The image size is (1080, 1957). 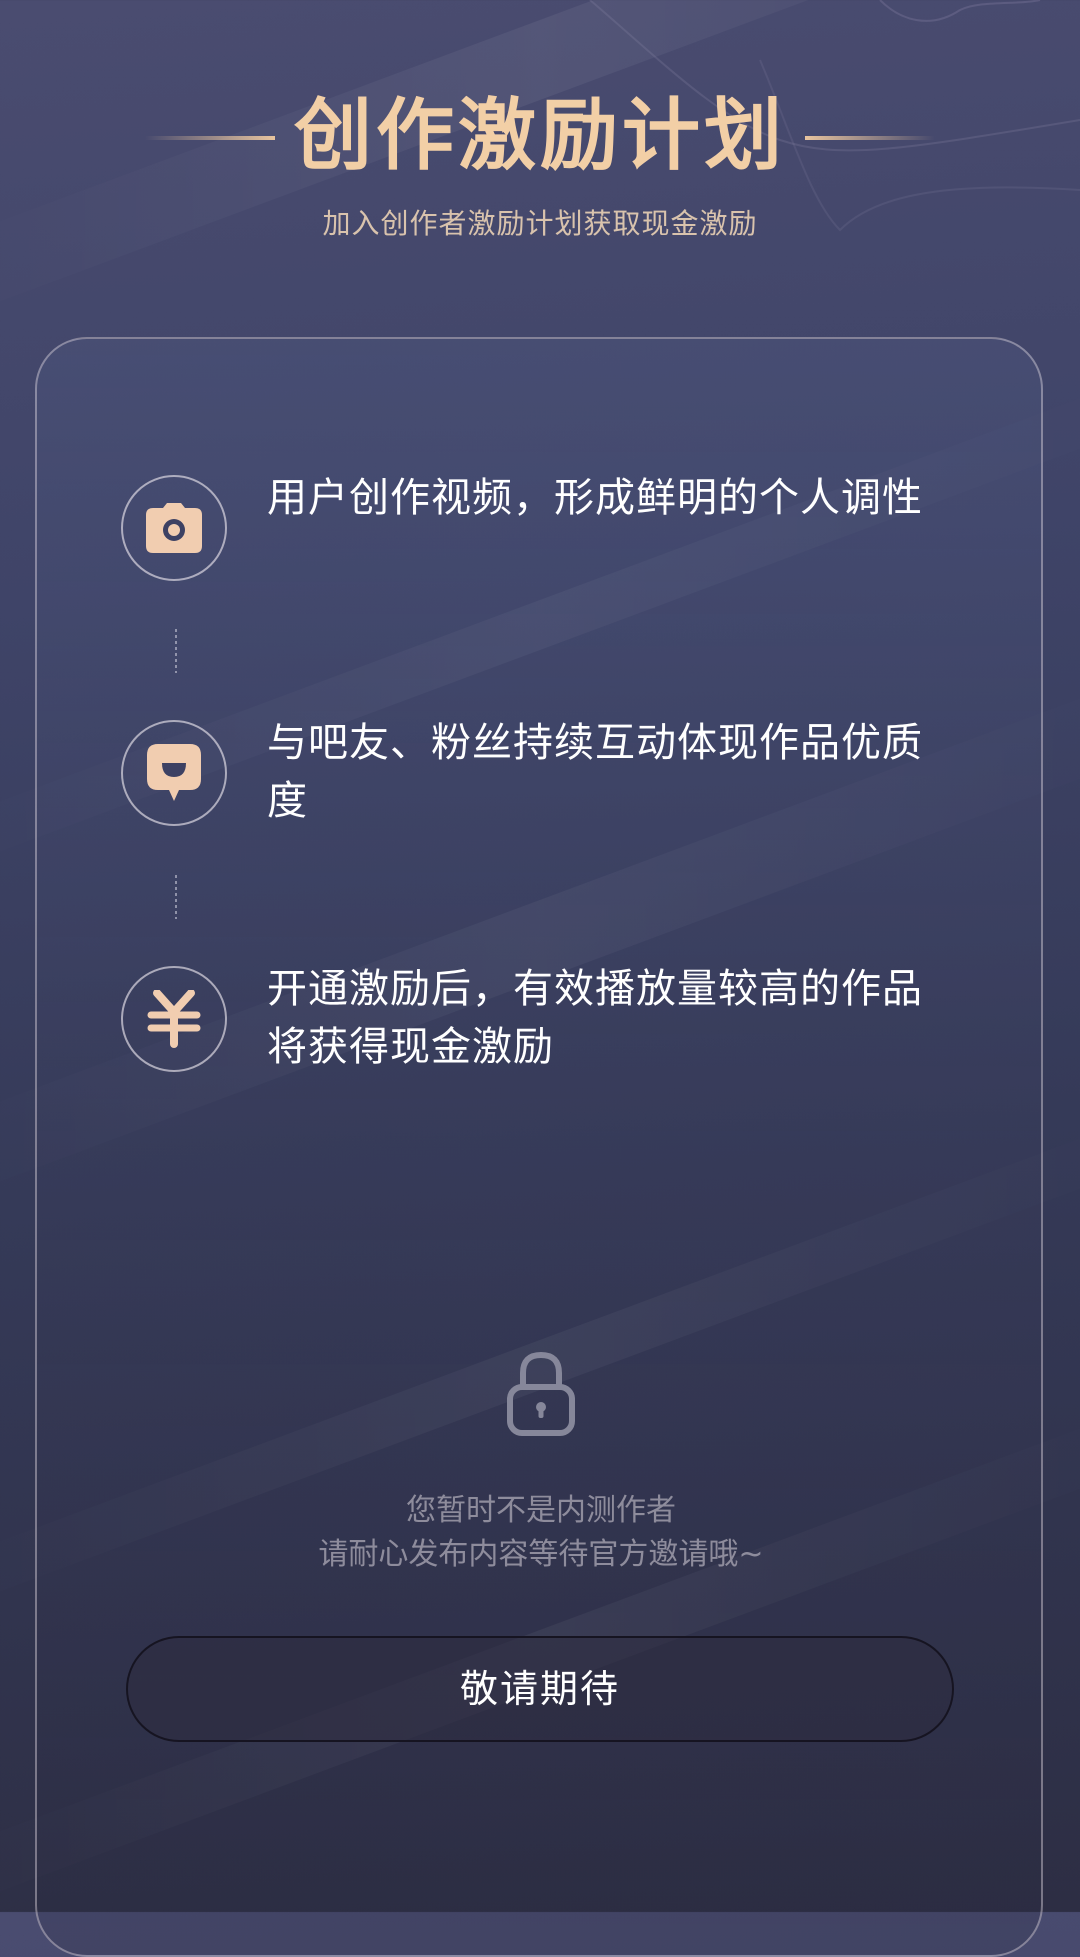 I want to click on camera-icon, so click(x=174, y=528).